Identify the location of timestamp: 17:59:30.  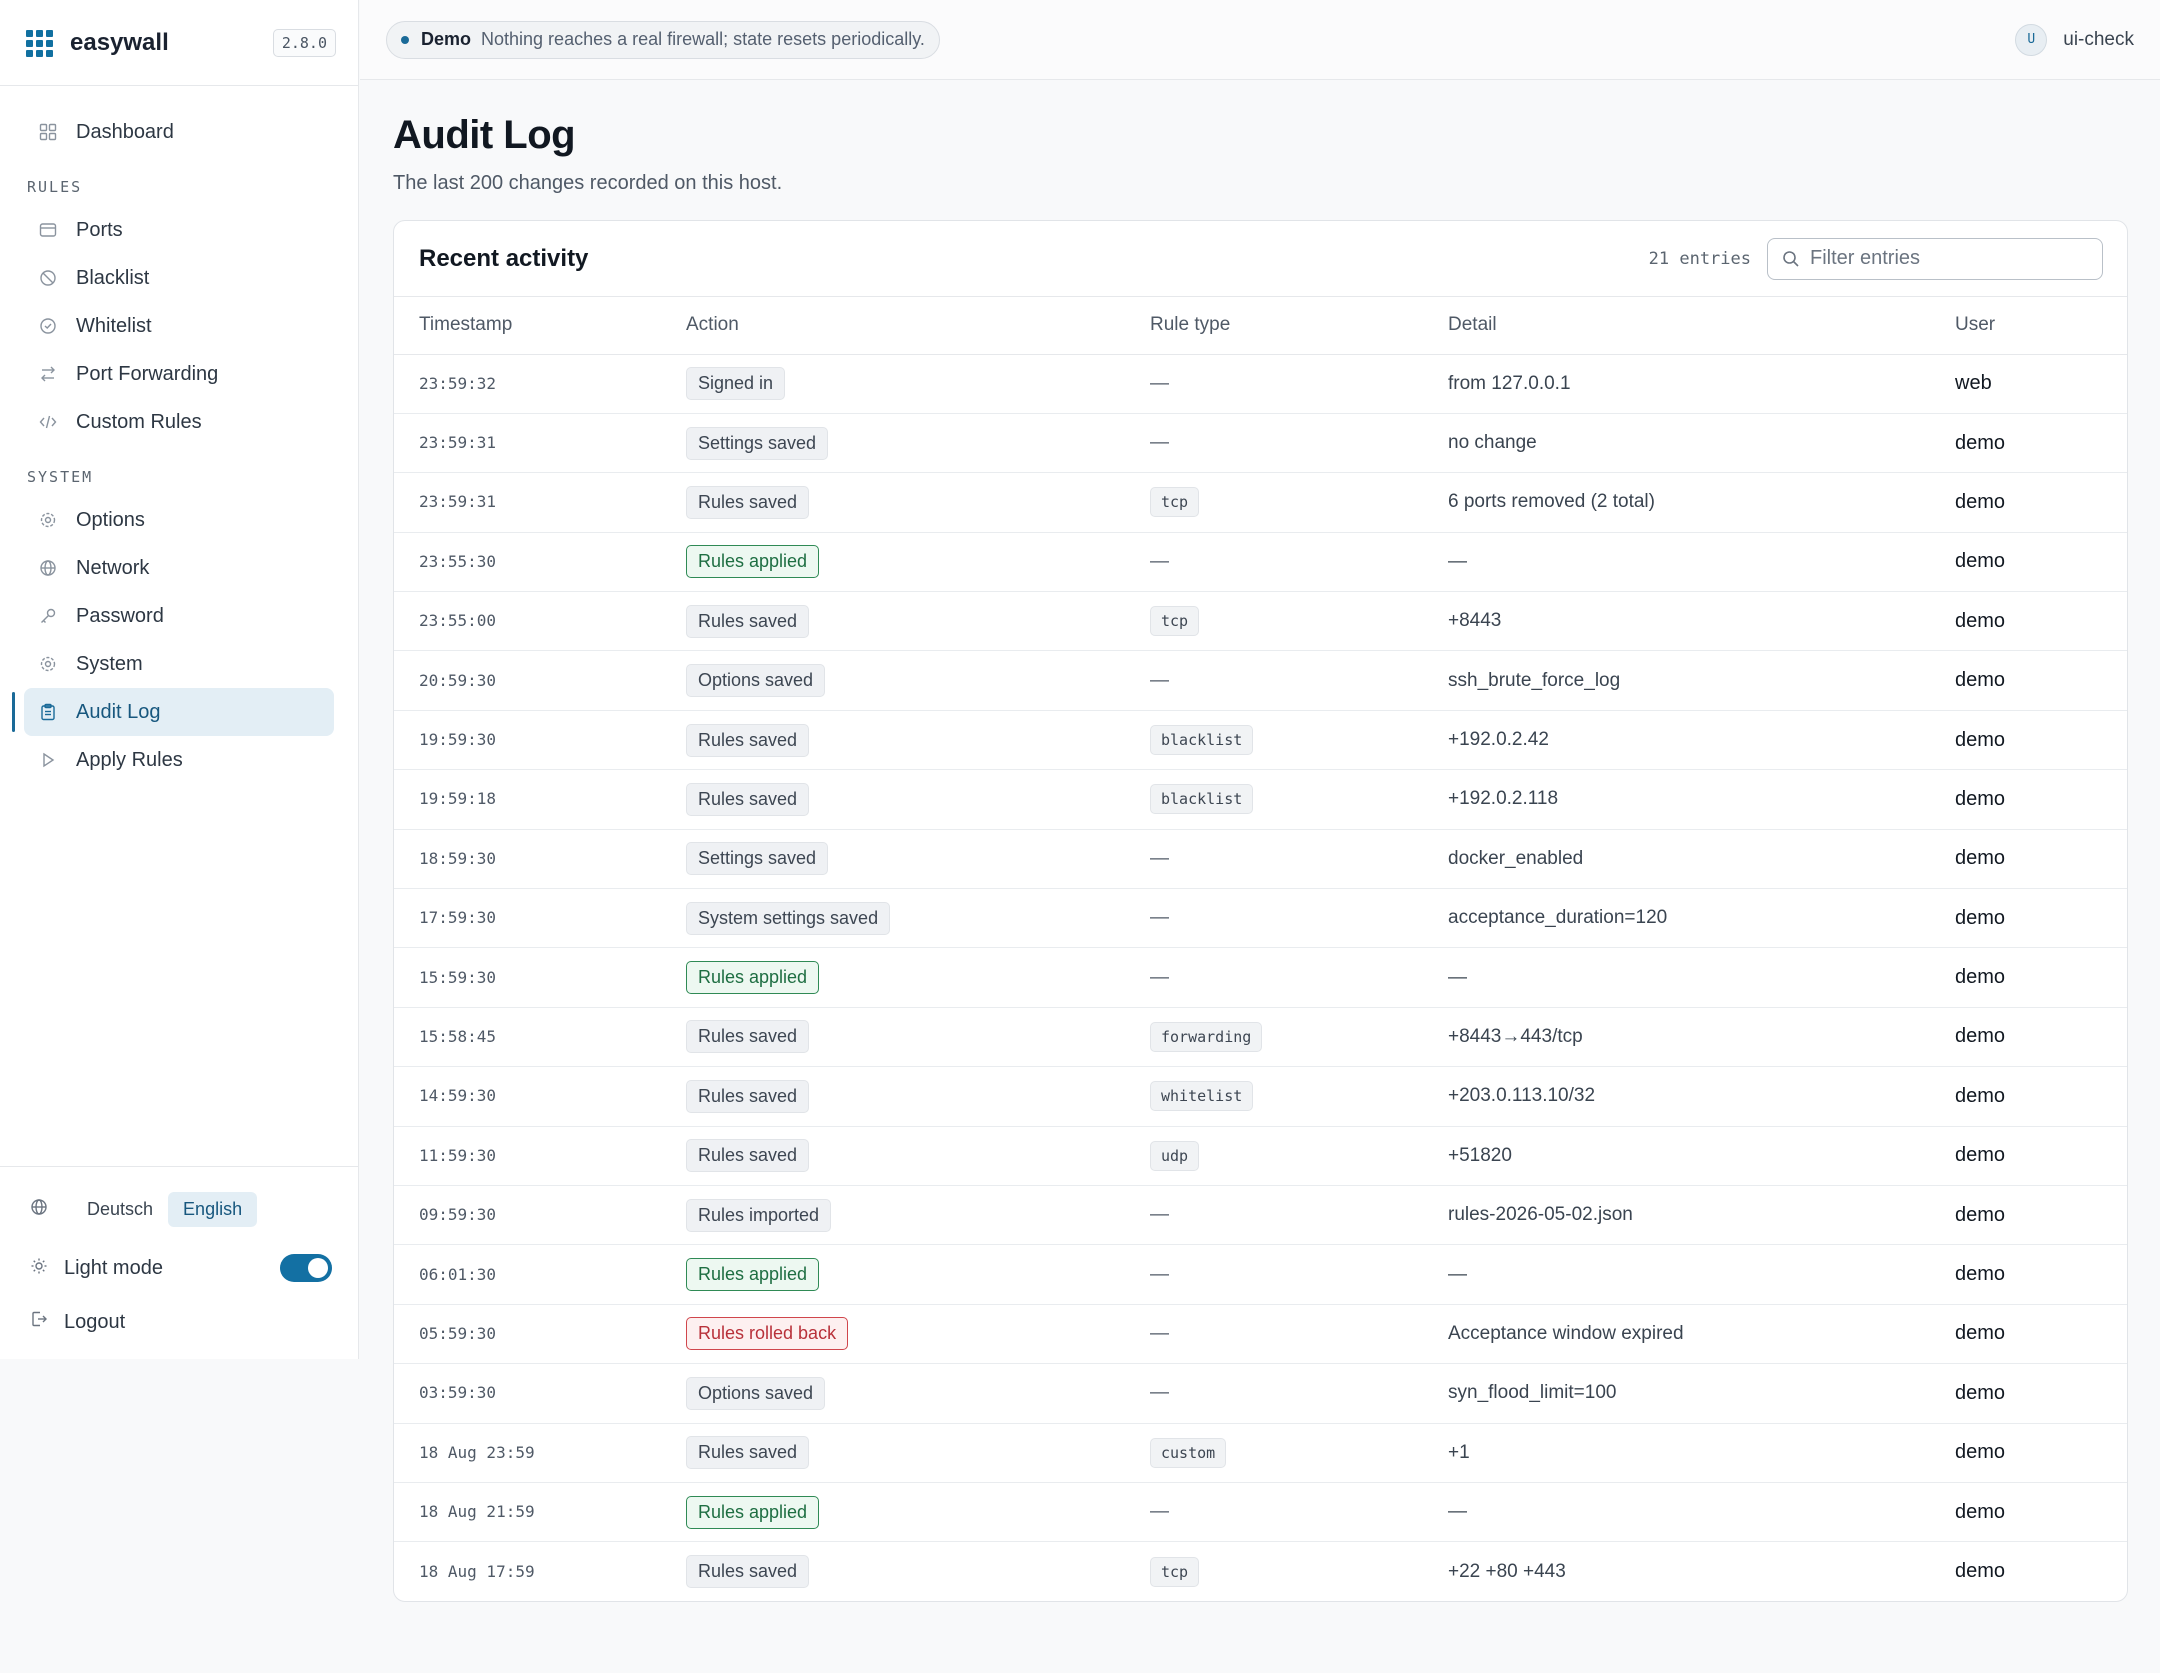
(458, 918).